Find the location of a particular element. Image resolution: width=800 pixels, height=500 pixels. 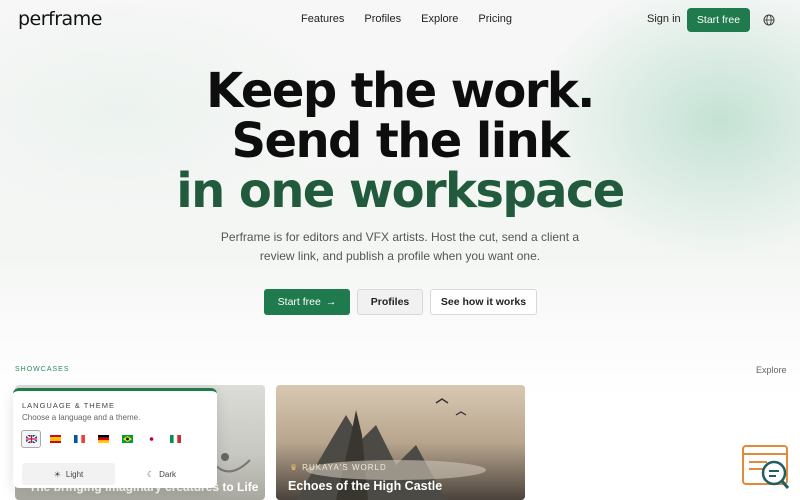

brazil-flag-icon is located at coordinates (127, 439).